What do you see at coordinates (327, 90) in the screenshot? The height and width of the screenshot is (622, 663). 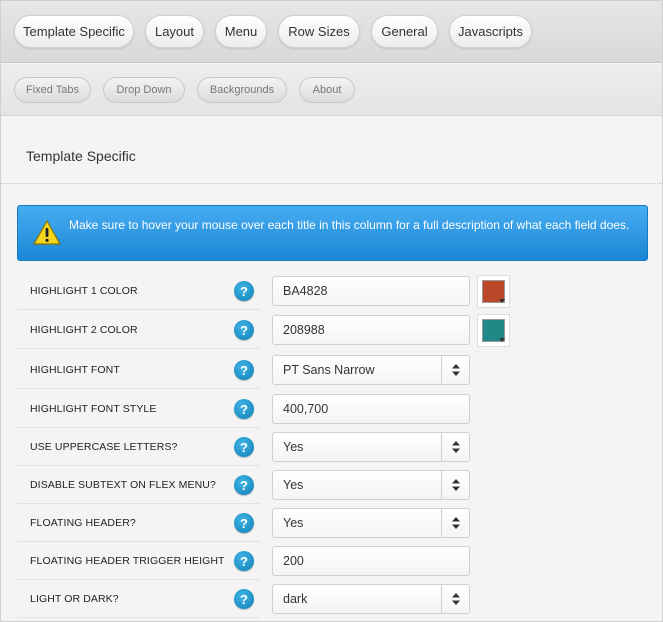 I see `tab-about: About` at bounding box center [327, 90].